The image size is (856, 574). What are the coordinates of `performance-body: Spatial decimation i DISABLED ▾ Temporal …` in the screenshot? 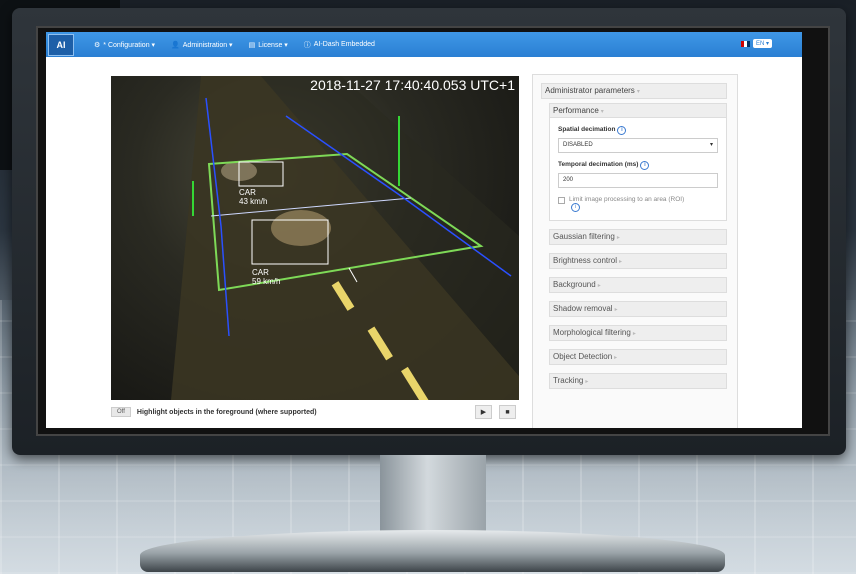 It's located at (638, 169).